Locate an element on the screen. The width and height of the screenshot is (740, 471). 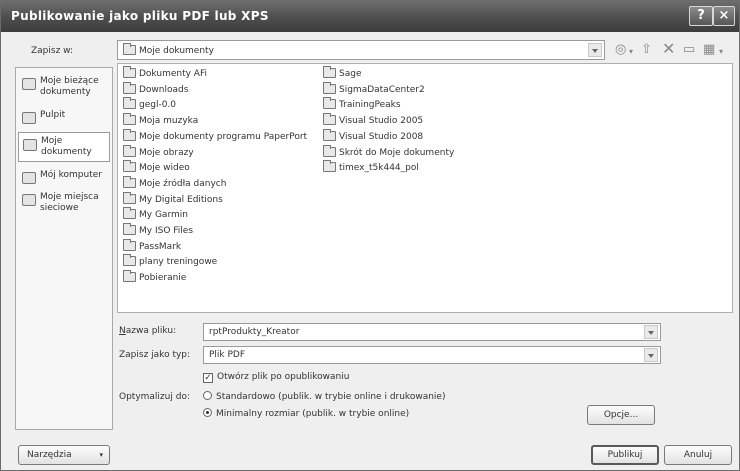
file-item-label: plany treningowe is located at coordinates (178, 262).